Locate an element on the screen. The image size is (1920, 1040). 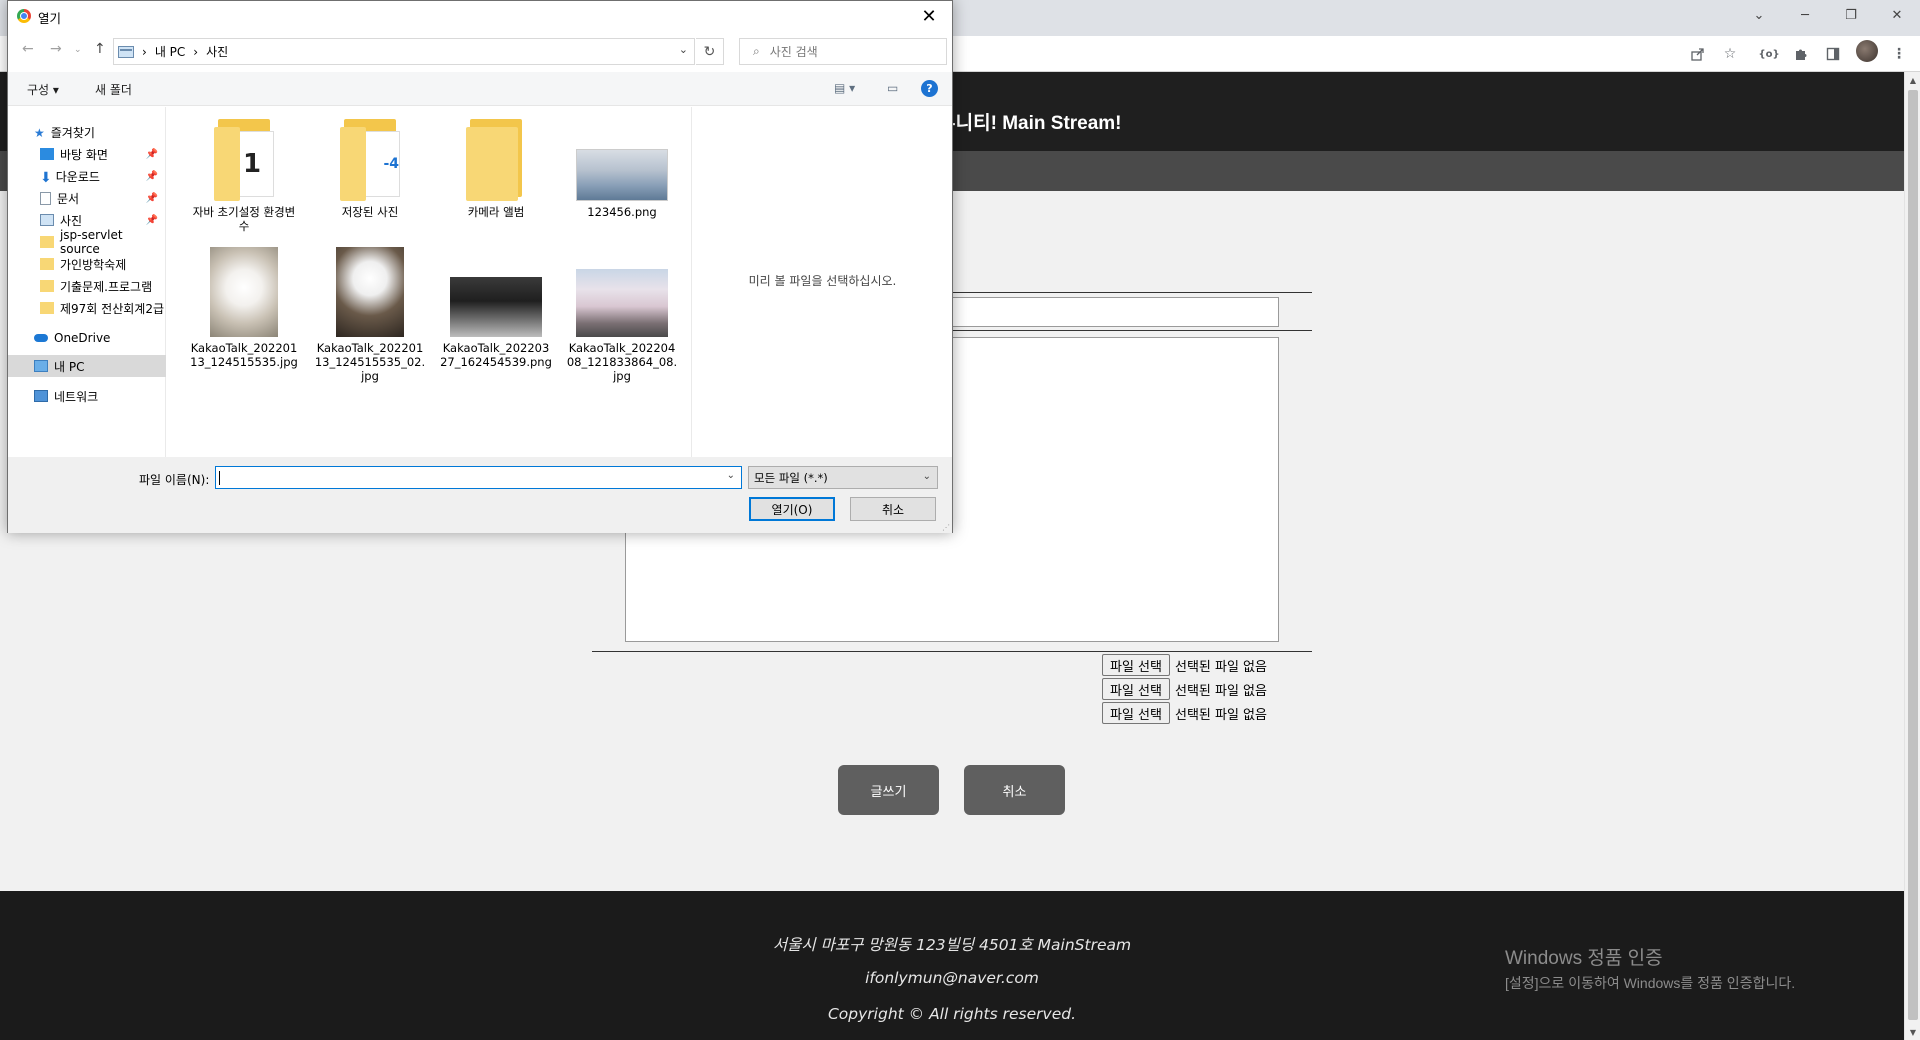
dialog-cancel-button: 취소 is located at coordinates (893, 509).